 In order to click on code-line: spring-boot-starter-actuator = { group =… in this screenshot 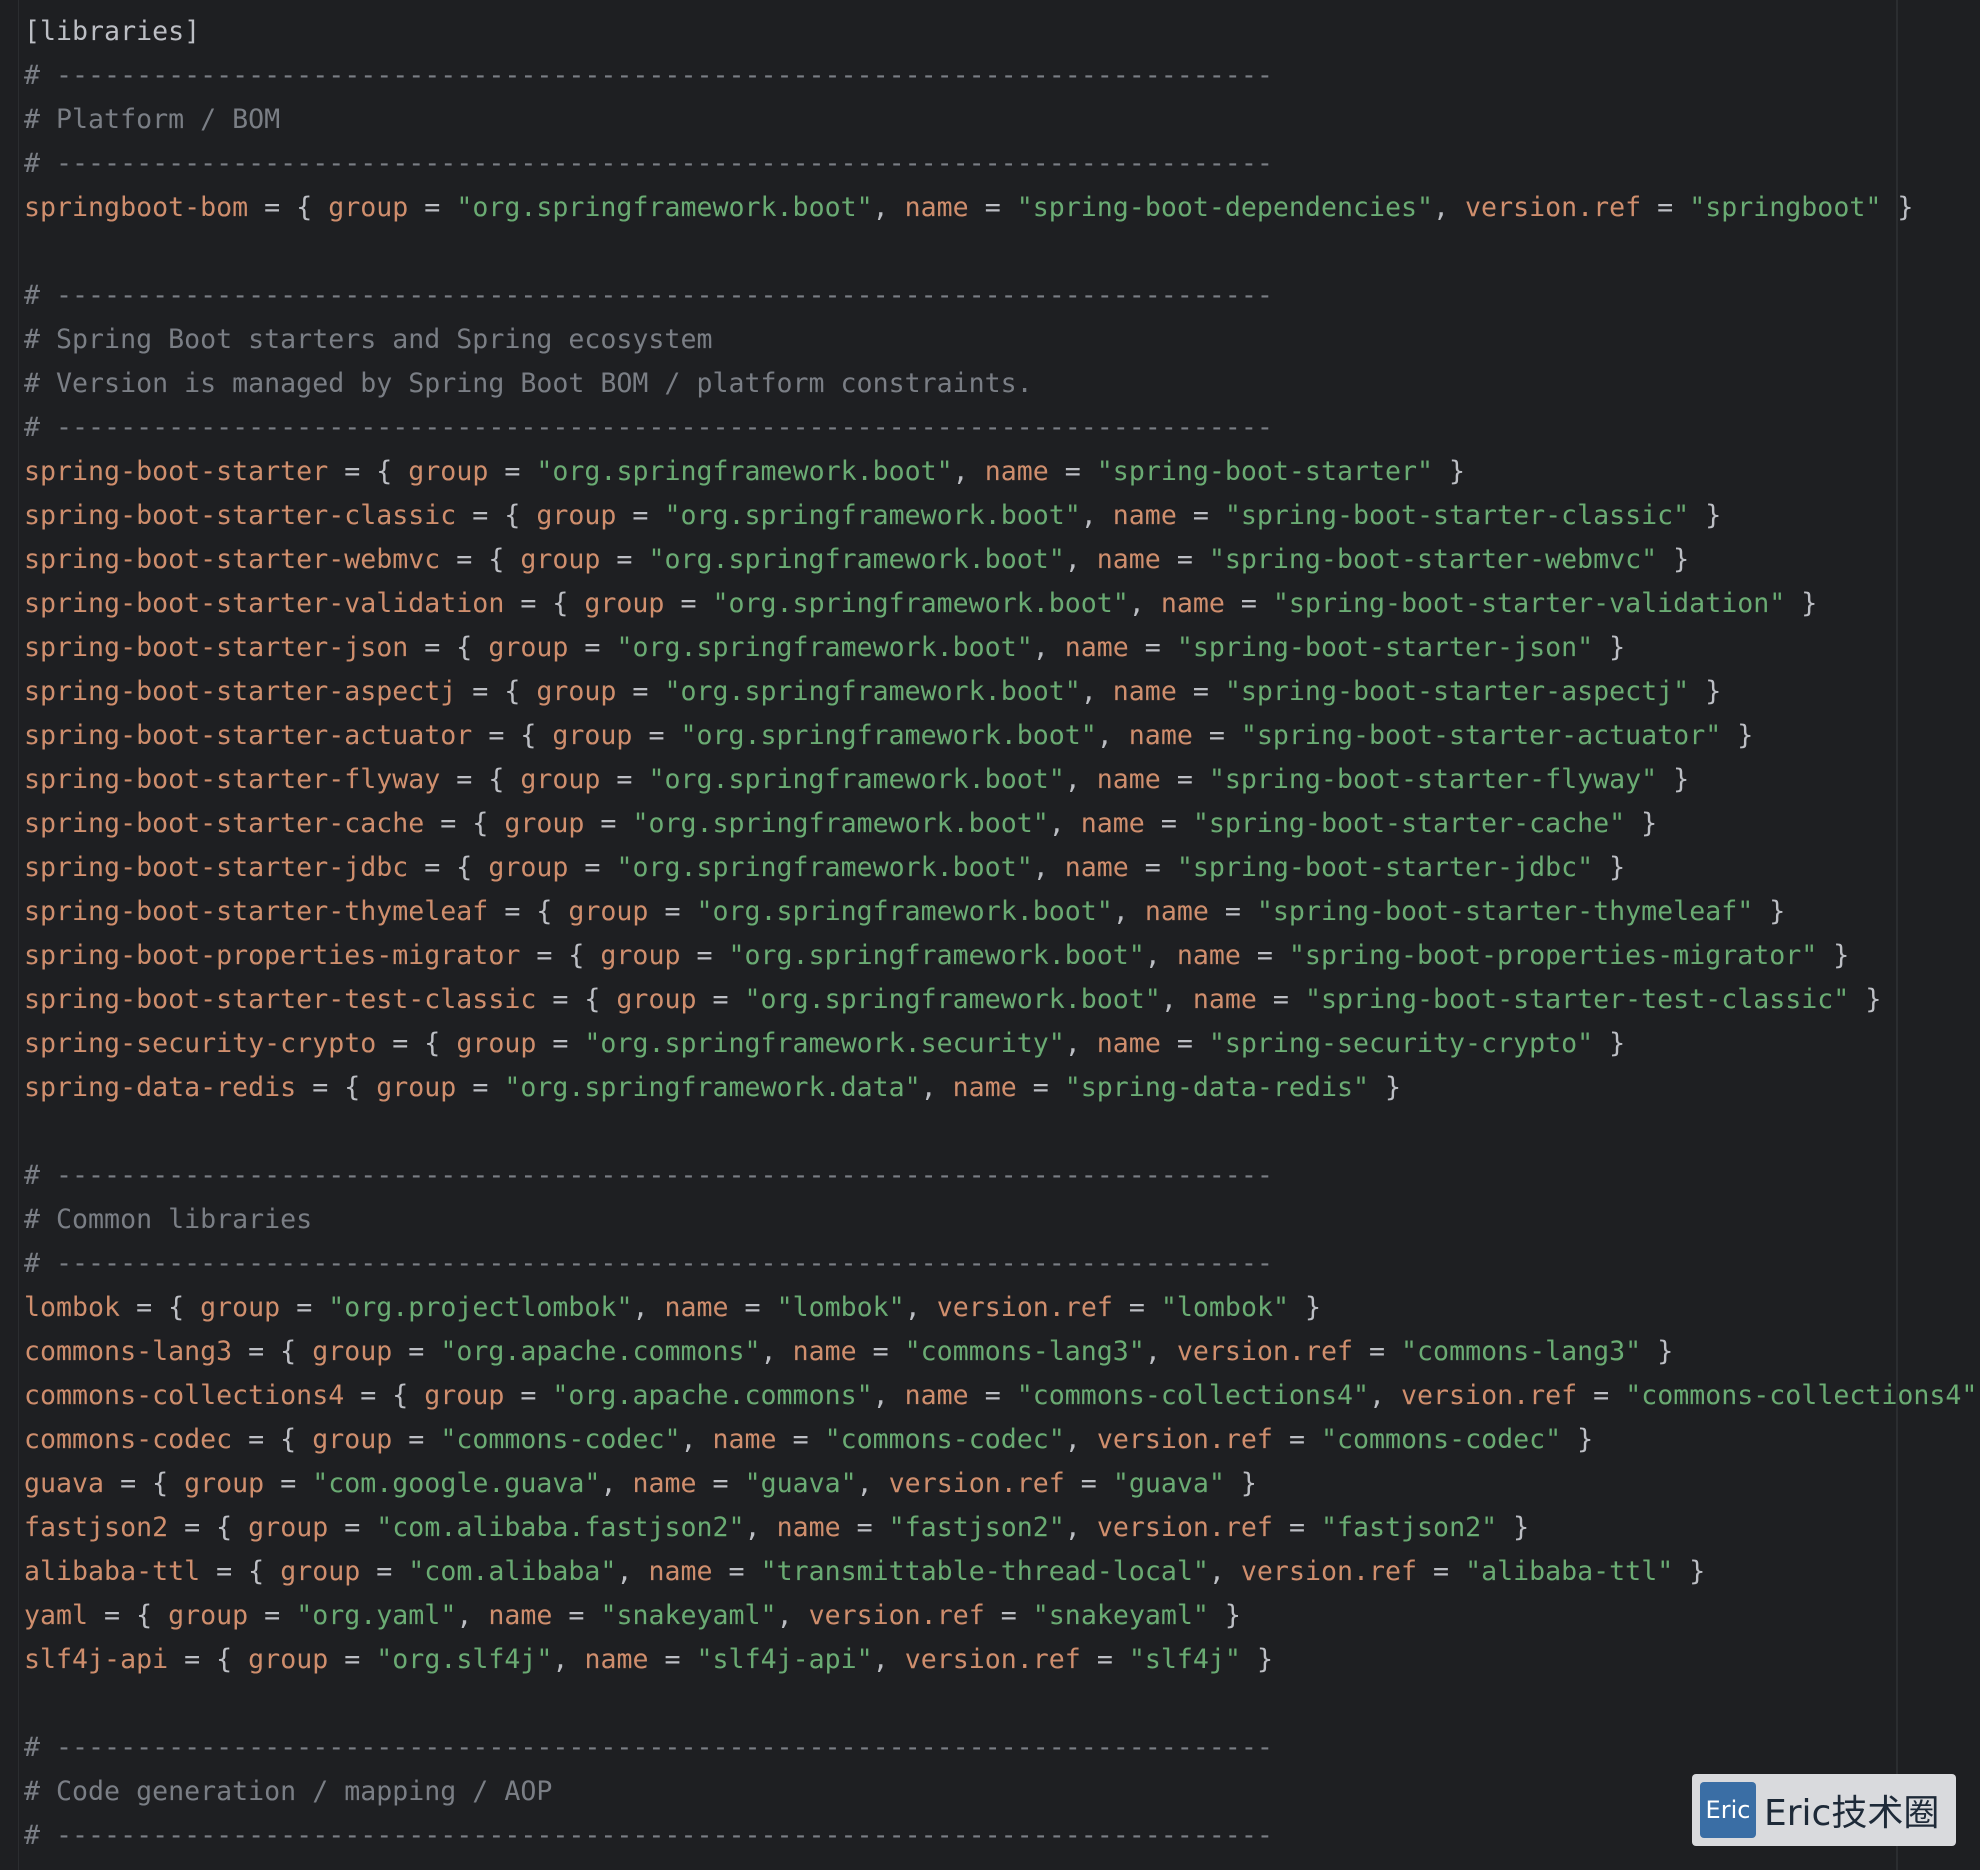, I will do `click(1002, 736)`.